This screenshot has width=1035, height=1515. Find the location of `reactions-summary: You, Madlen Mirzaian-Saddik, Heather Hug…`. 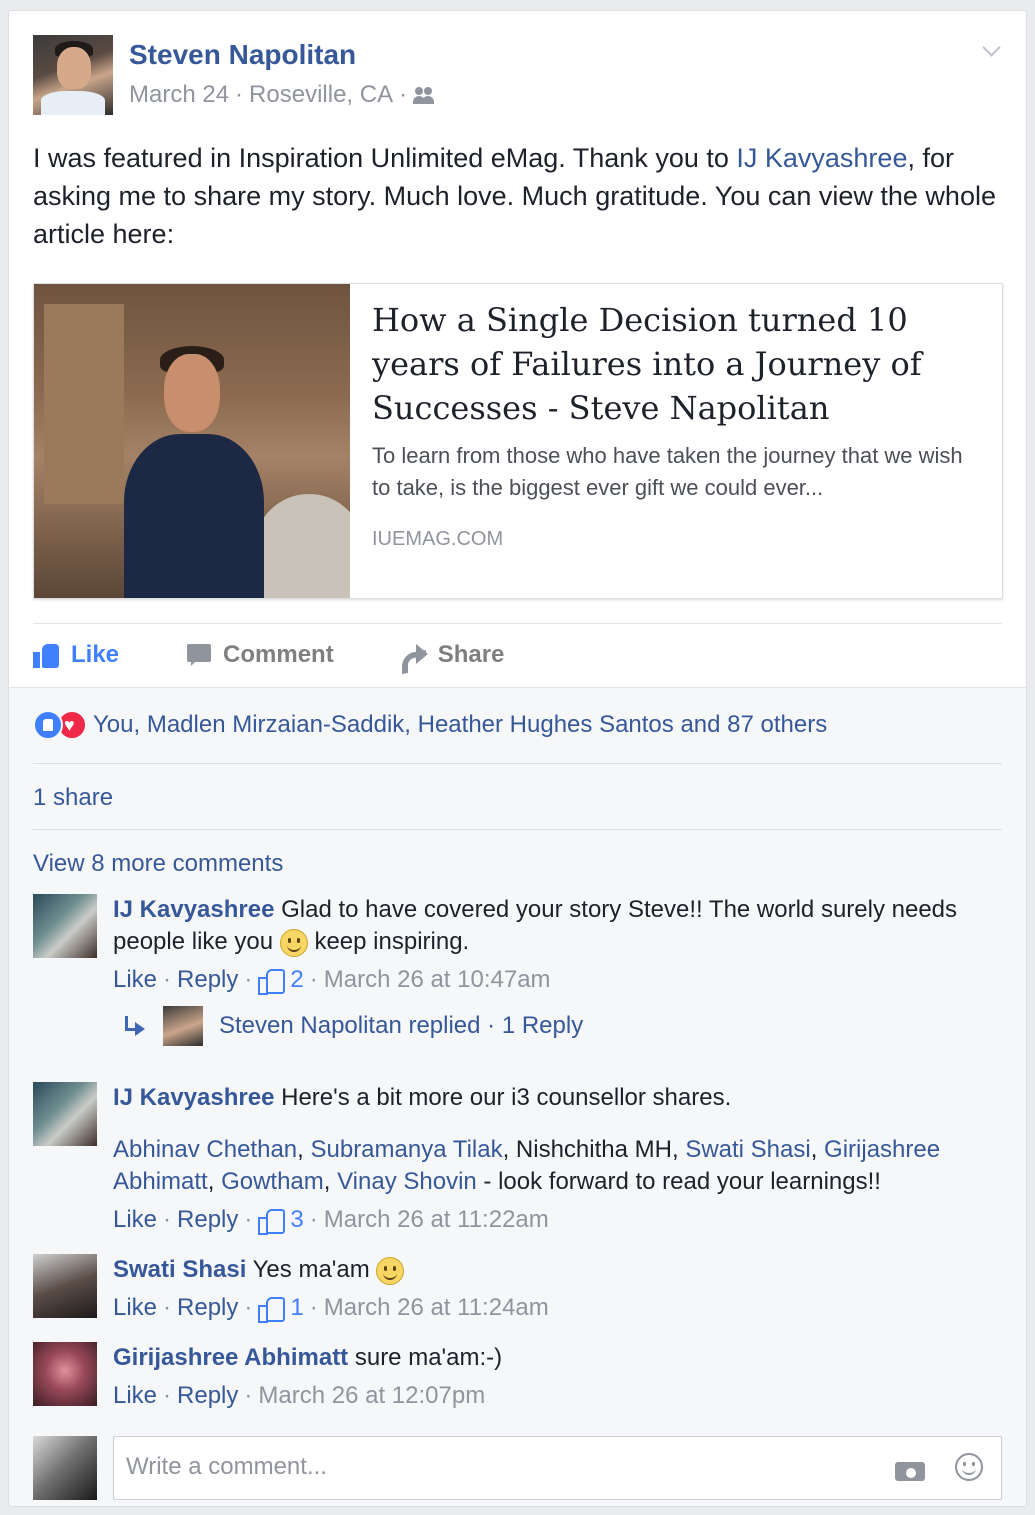

reactions-summary: You, Madlen Mirzaian-Saddik, Heather Hug… is located at coordinates (430, 725).